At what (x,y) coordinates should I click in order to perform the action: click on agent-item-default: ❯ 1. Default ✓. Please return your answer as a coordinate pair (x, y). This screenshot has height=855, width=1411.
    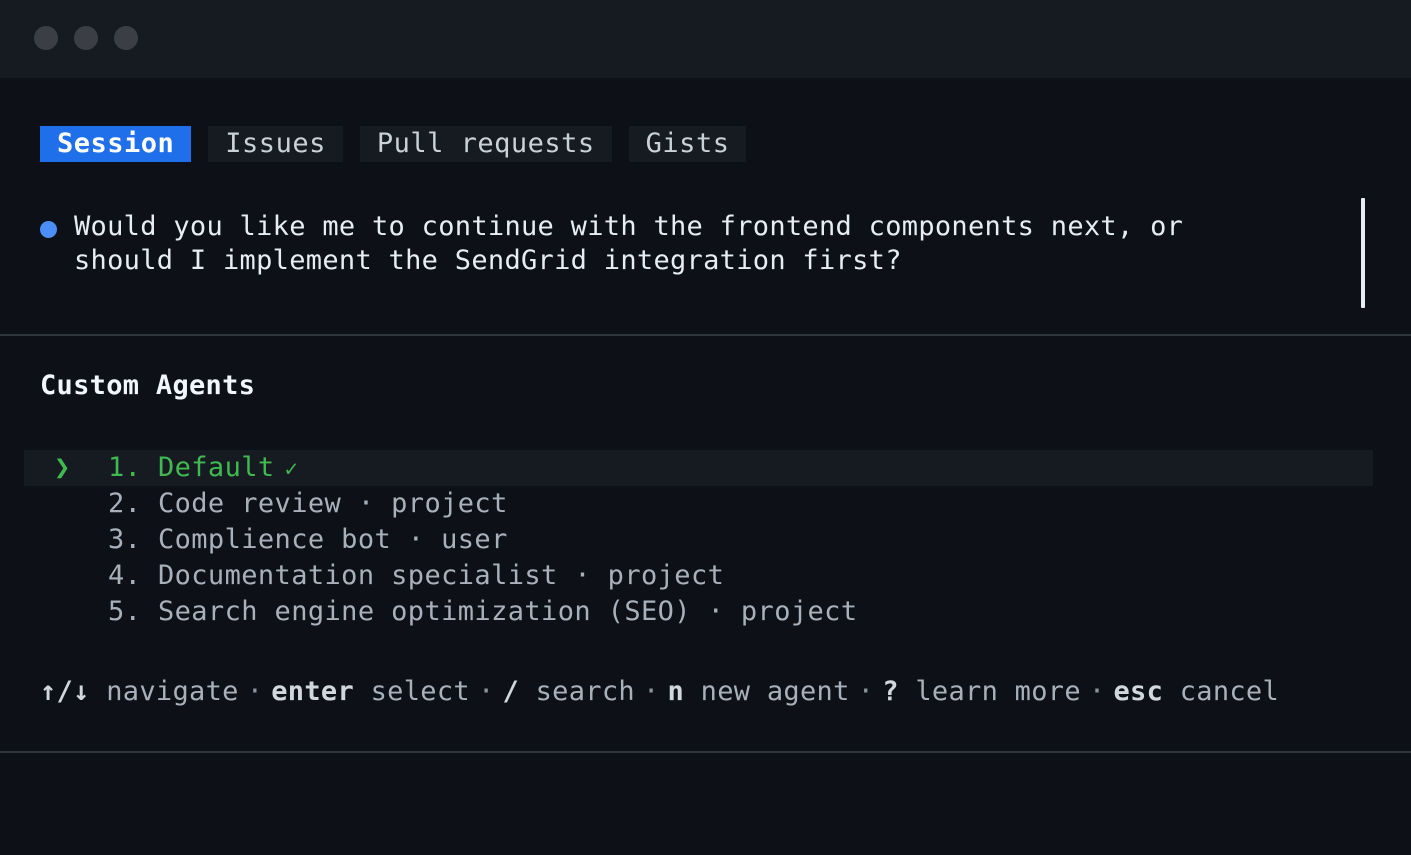
    Looking at the image, I should click on (698, 468).